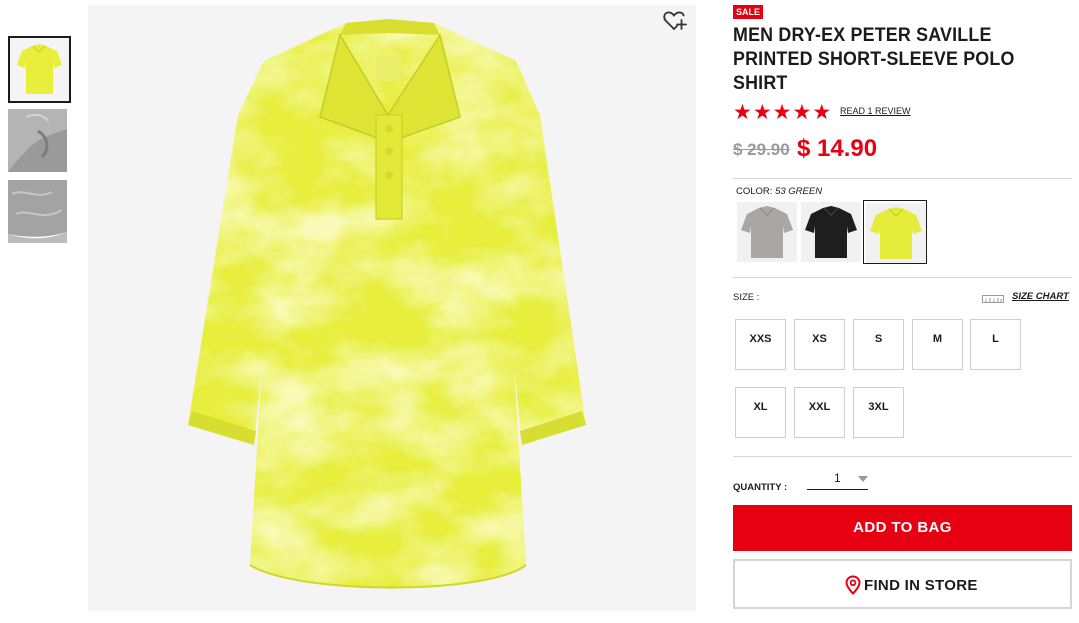 The width and height of the screenshot is (1079, 623). Describe the element at coordinates (853, 585) in the screenshot. I see `map-pin-icon` at that location.